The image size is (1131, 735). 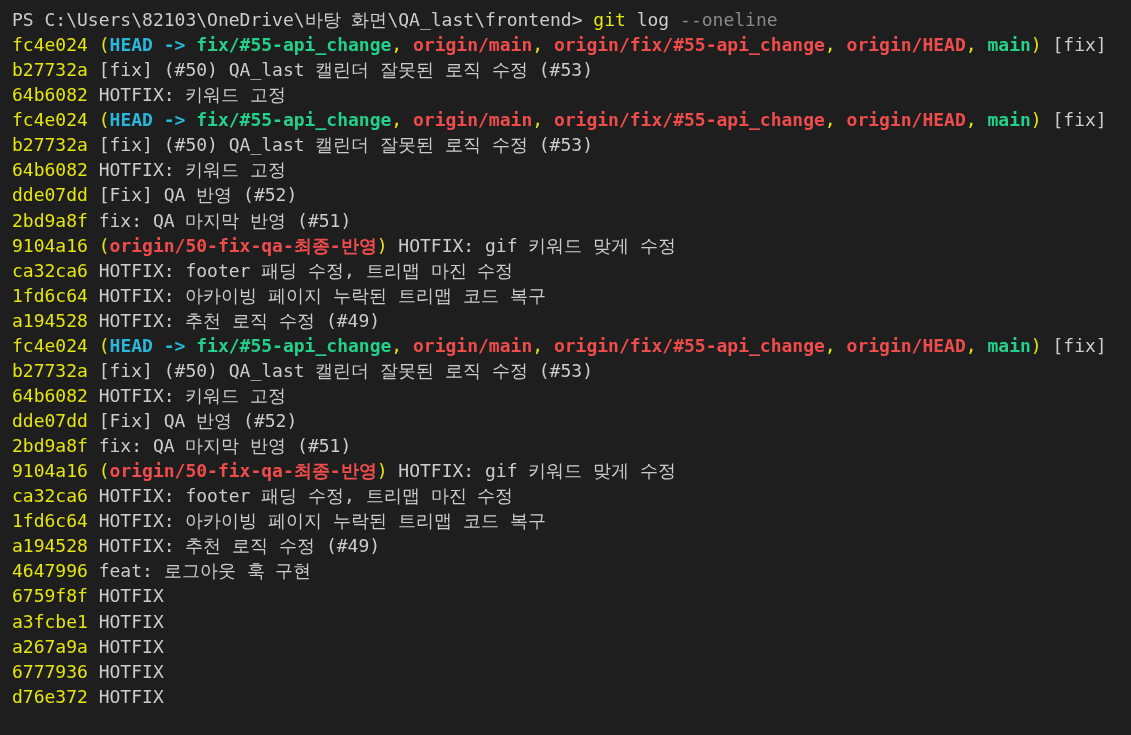 I want to click on commit-hash: d76e372, so click(x=50, y=696).